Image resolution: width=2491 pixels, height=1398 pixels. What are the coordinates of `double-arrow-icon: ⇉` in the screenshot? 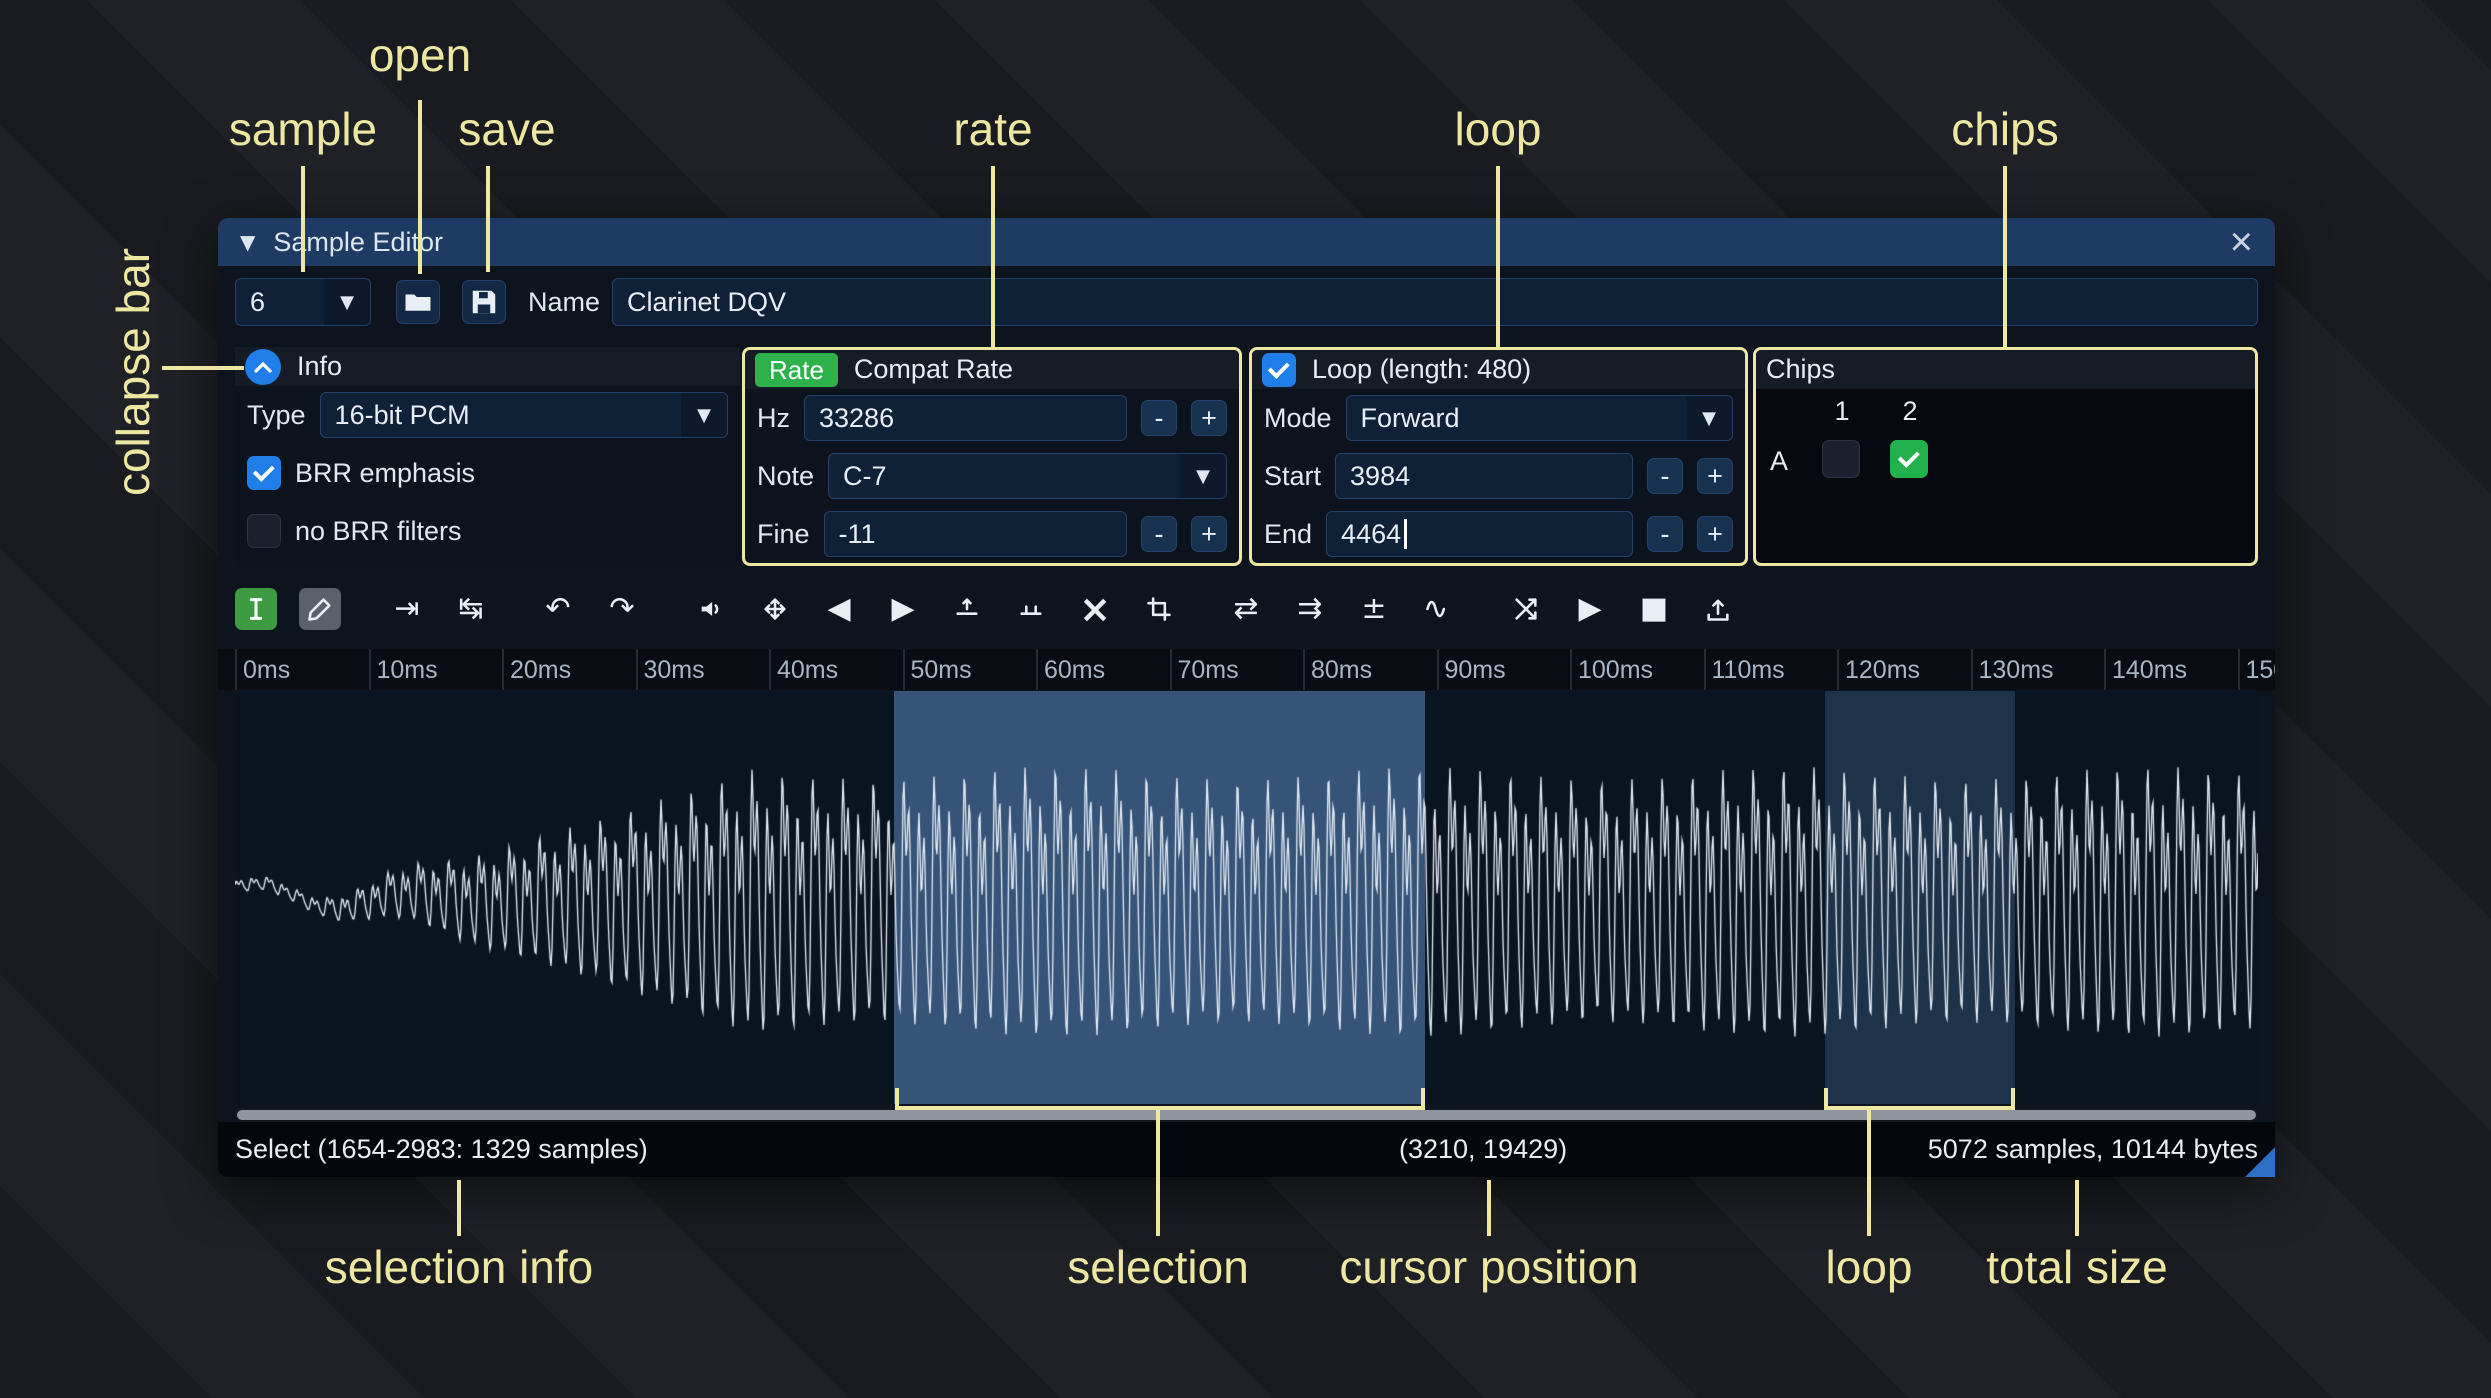 It's located at (1310, 608).